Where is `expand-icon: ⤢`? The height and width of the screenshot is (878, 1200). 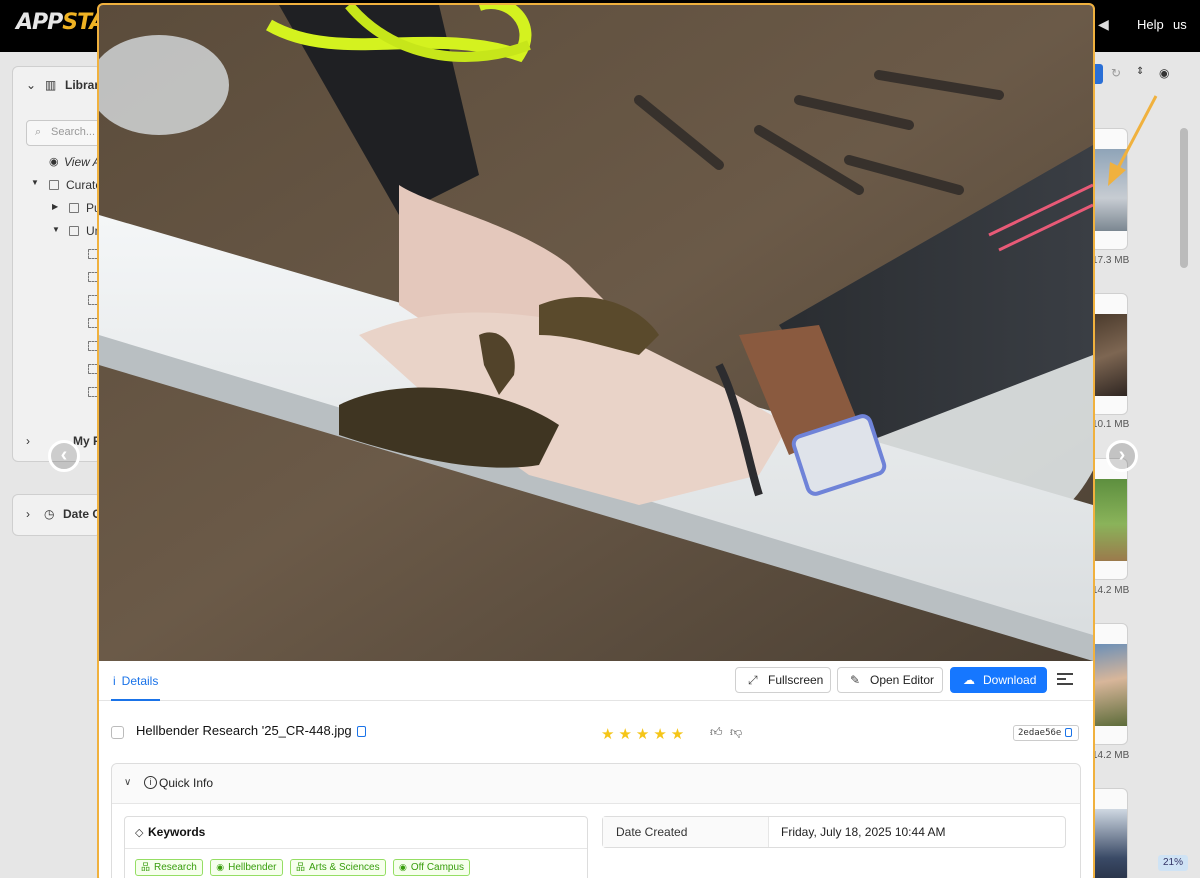
expand-icon: ⤢ is located at coordinates (753, 680).